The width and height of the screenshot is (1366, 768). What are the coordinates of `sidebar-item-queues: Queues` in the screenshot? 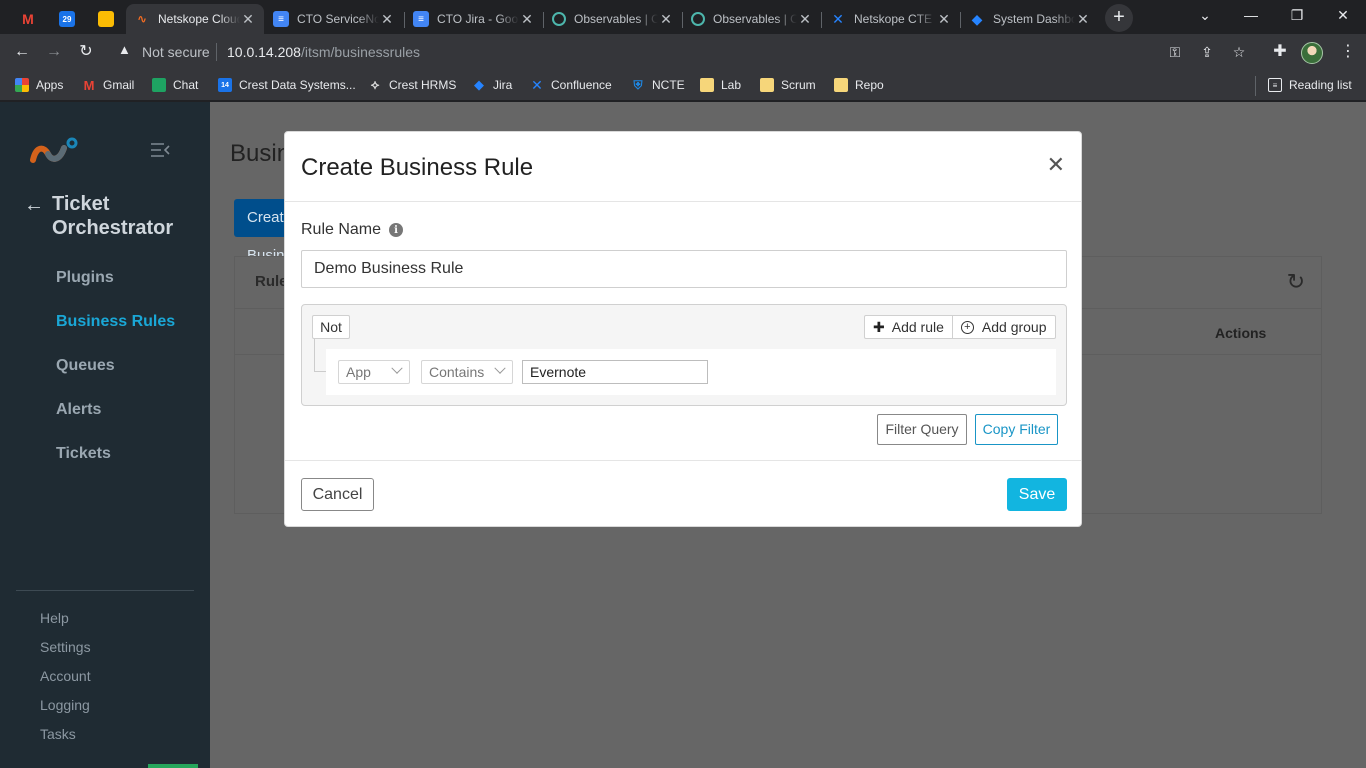 It's located at (85, 366).